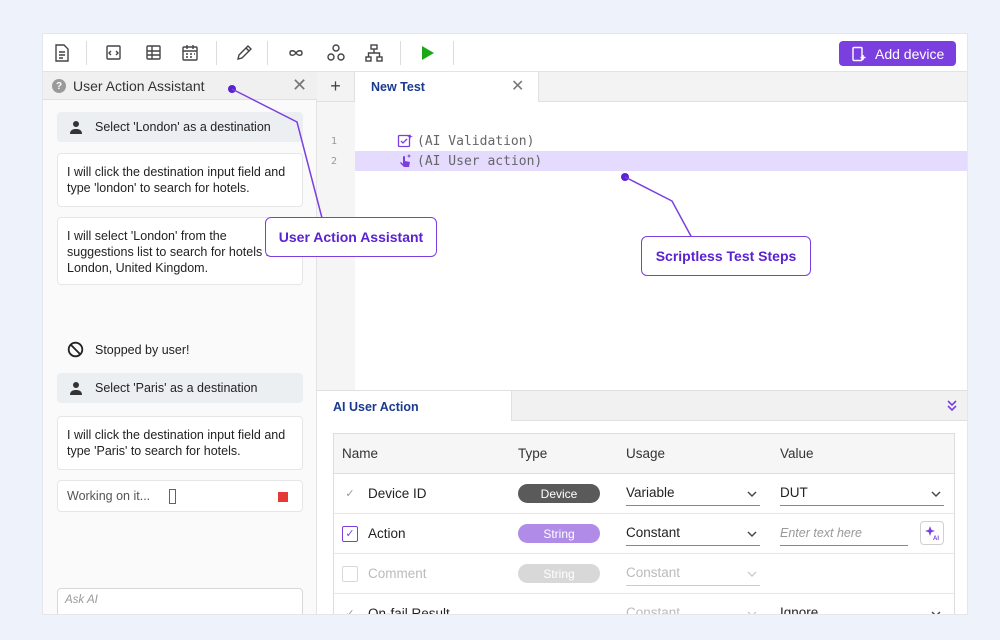  What do you see at coordinates (154, 53) in the screenshot?
I see `data-table-icon` at bounding box center [154, 53].